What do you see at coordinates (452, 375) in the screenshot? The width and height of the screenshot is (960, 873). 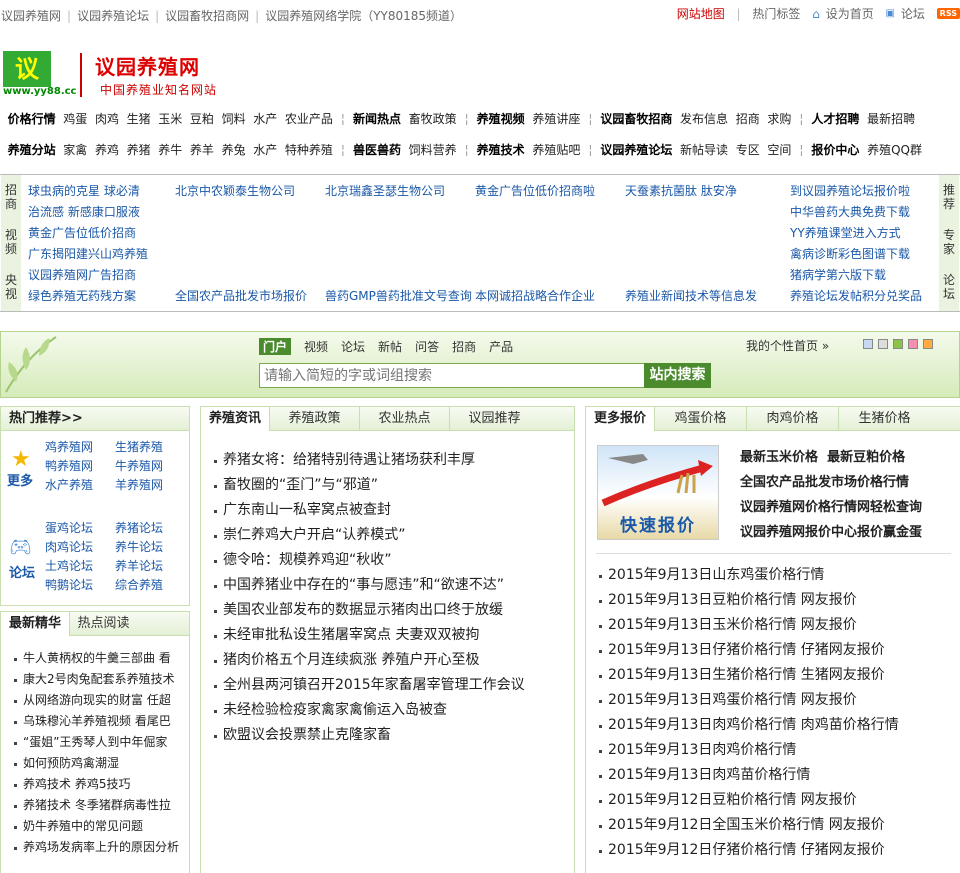 I see `search-input` at bounding box center [452, 375].